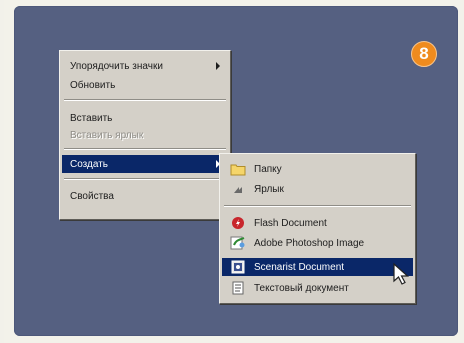 This screenshot has width=464, height=343. Describe the element at coordinates (402, 276) in the screenshot. I see `mouse-cursor-icon` at that location.